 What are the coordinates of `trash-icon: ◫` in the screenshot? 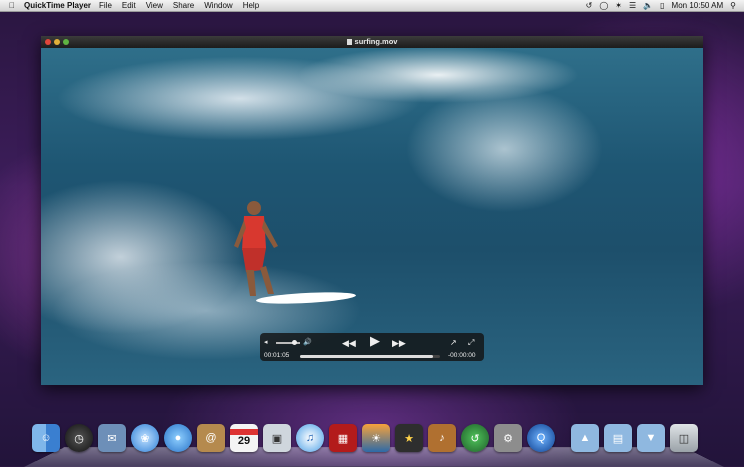 It's located at (684, 438).